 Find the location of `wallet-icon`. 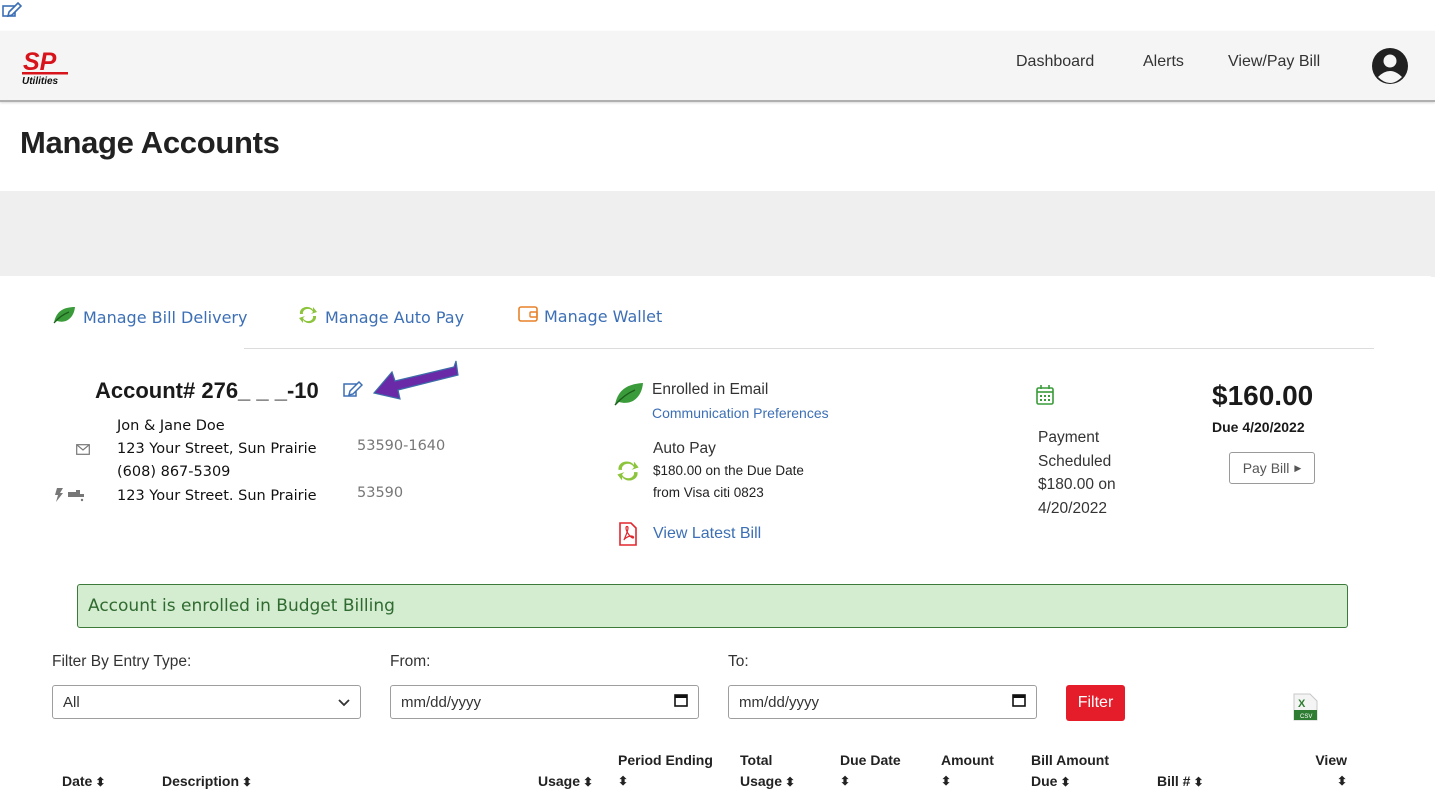

wallet-icon is located at coordinates (528, 316).